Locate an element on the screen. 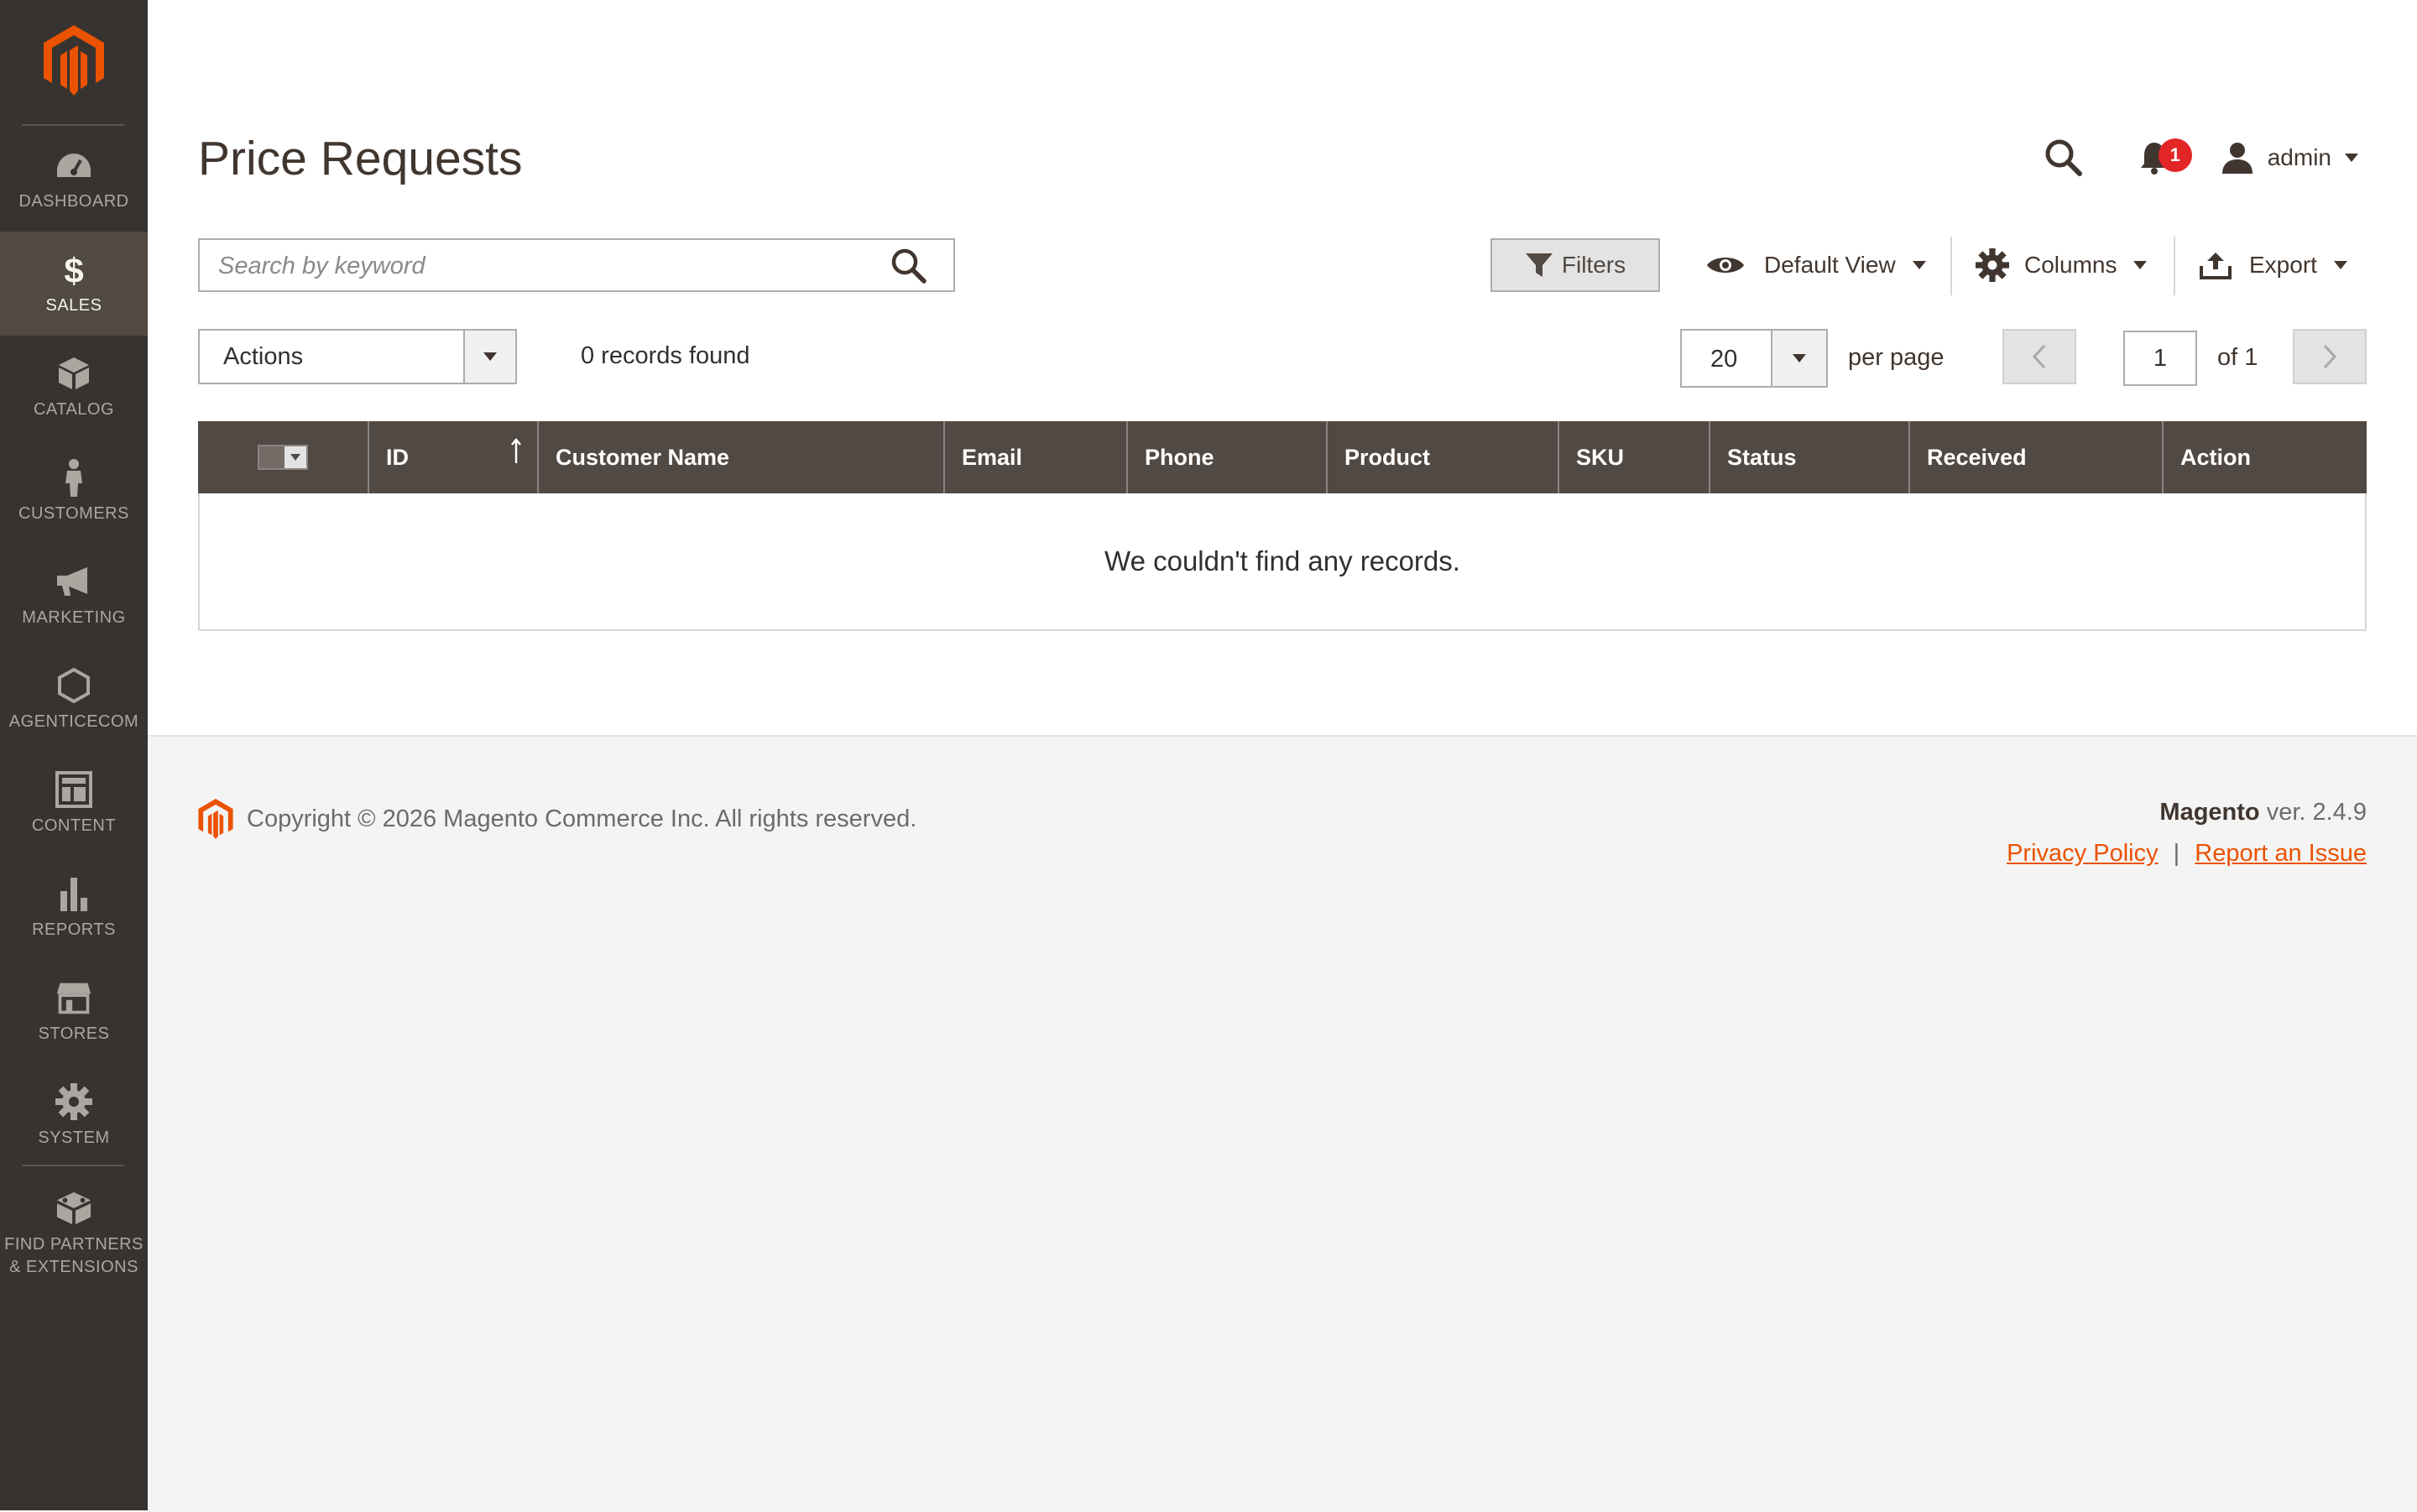 Image resolution: width=2417 pixels, height=1512 pixels. columns-control: Columns is located at coordinates (2062, 265).